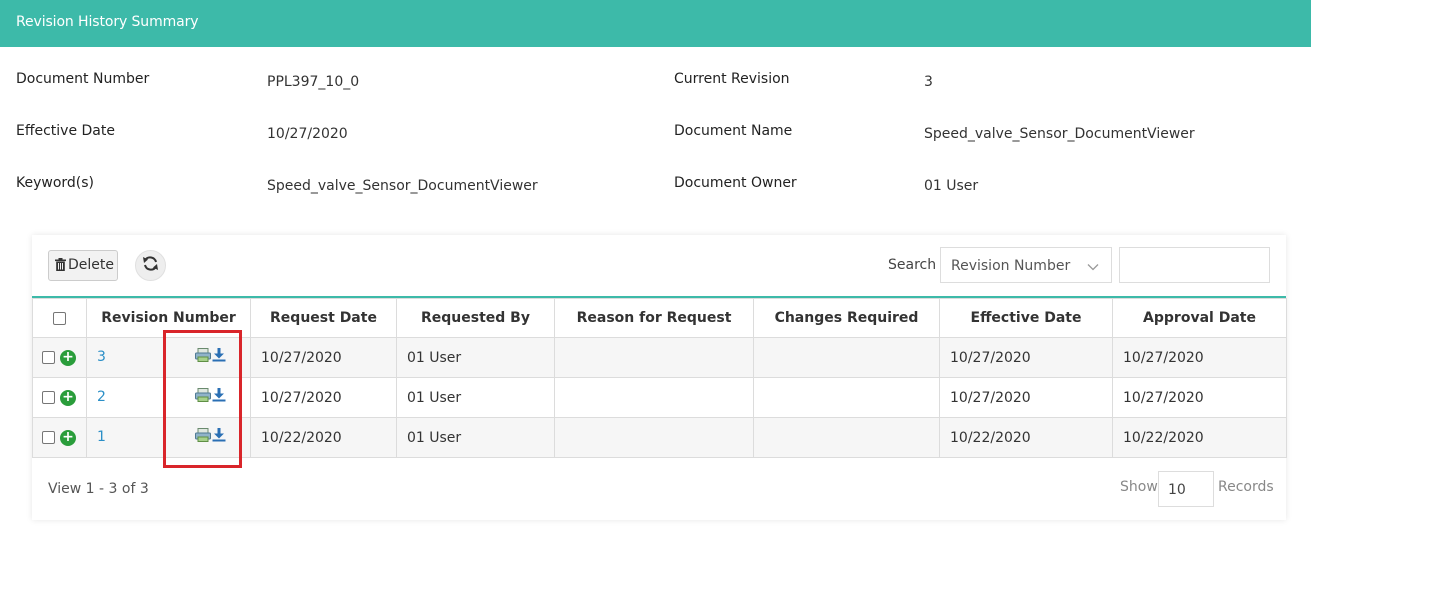 The image size is (1444, 616). Describe the element at coordinates (732, 79) in the screenshot. I see `current-revision-label: Current Revision` at that location.